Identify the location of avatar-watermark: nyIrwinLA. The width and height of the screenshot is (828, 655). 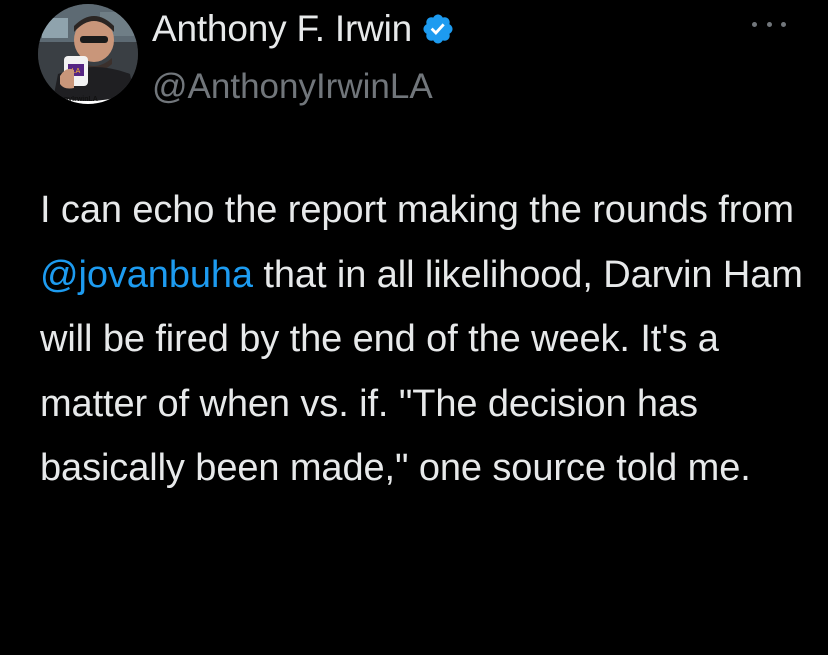
(81, 99).